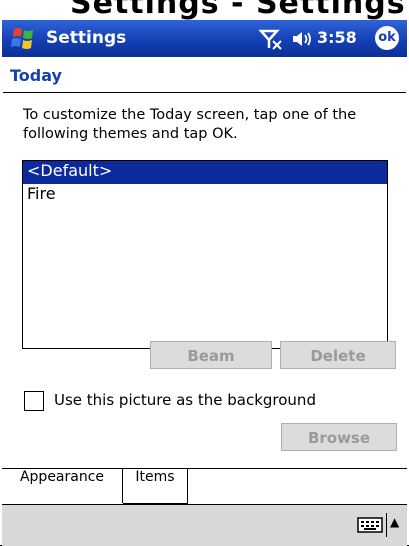  Describe the element at coordinates (204, 525) in the screenshot. I see `menu-bar: ▲` at that location.